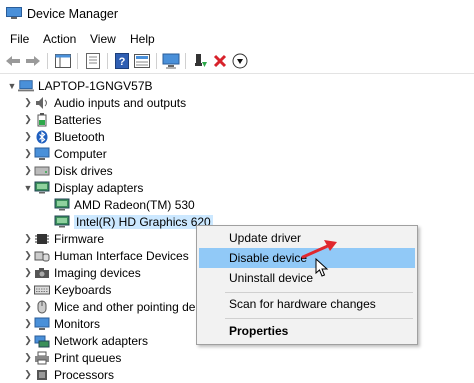  I want to click on mouse-cursor-icon, so click(322, 267).